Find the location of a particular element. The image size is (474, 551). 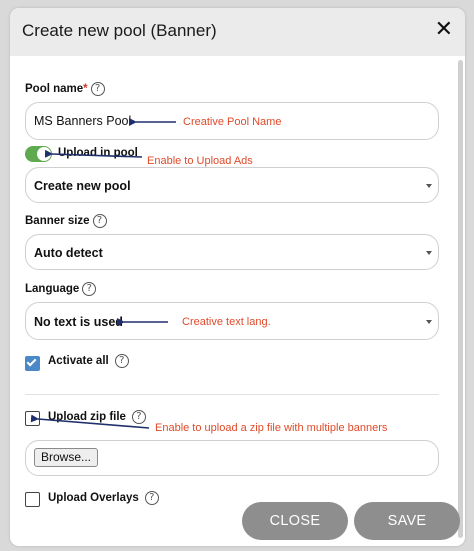

dialog-title: Create new pool (Banner) is located at coordinates (119, 30).